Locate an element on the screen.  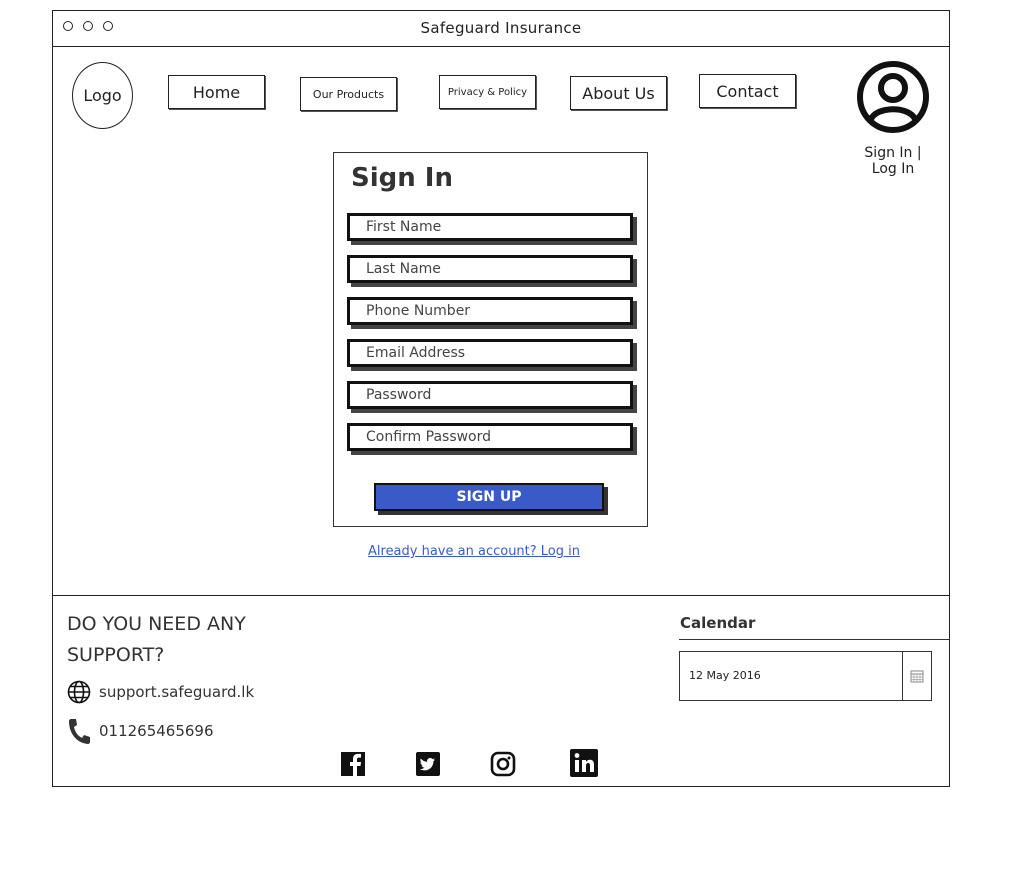
nav-about-label: About Us is located at coordinates (618, 93).